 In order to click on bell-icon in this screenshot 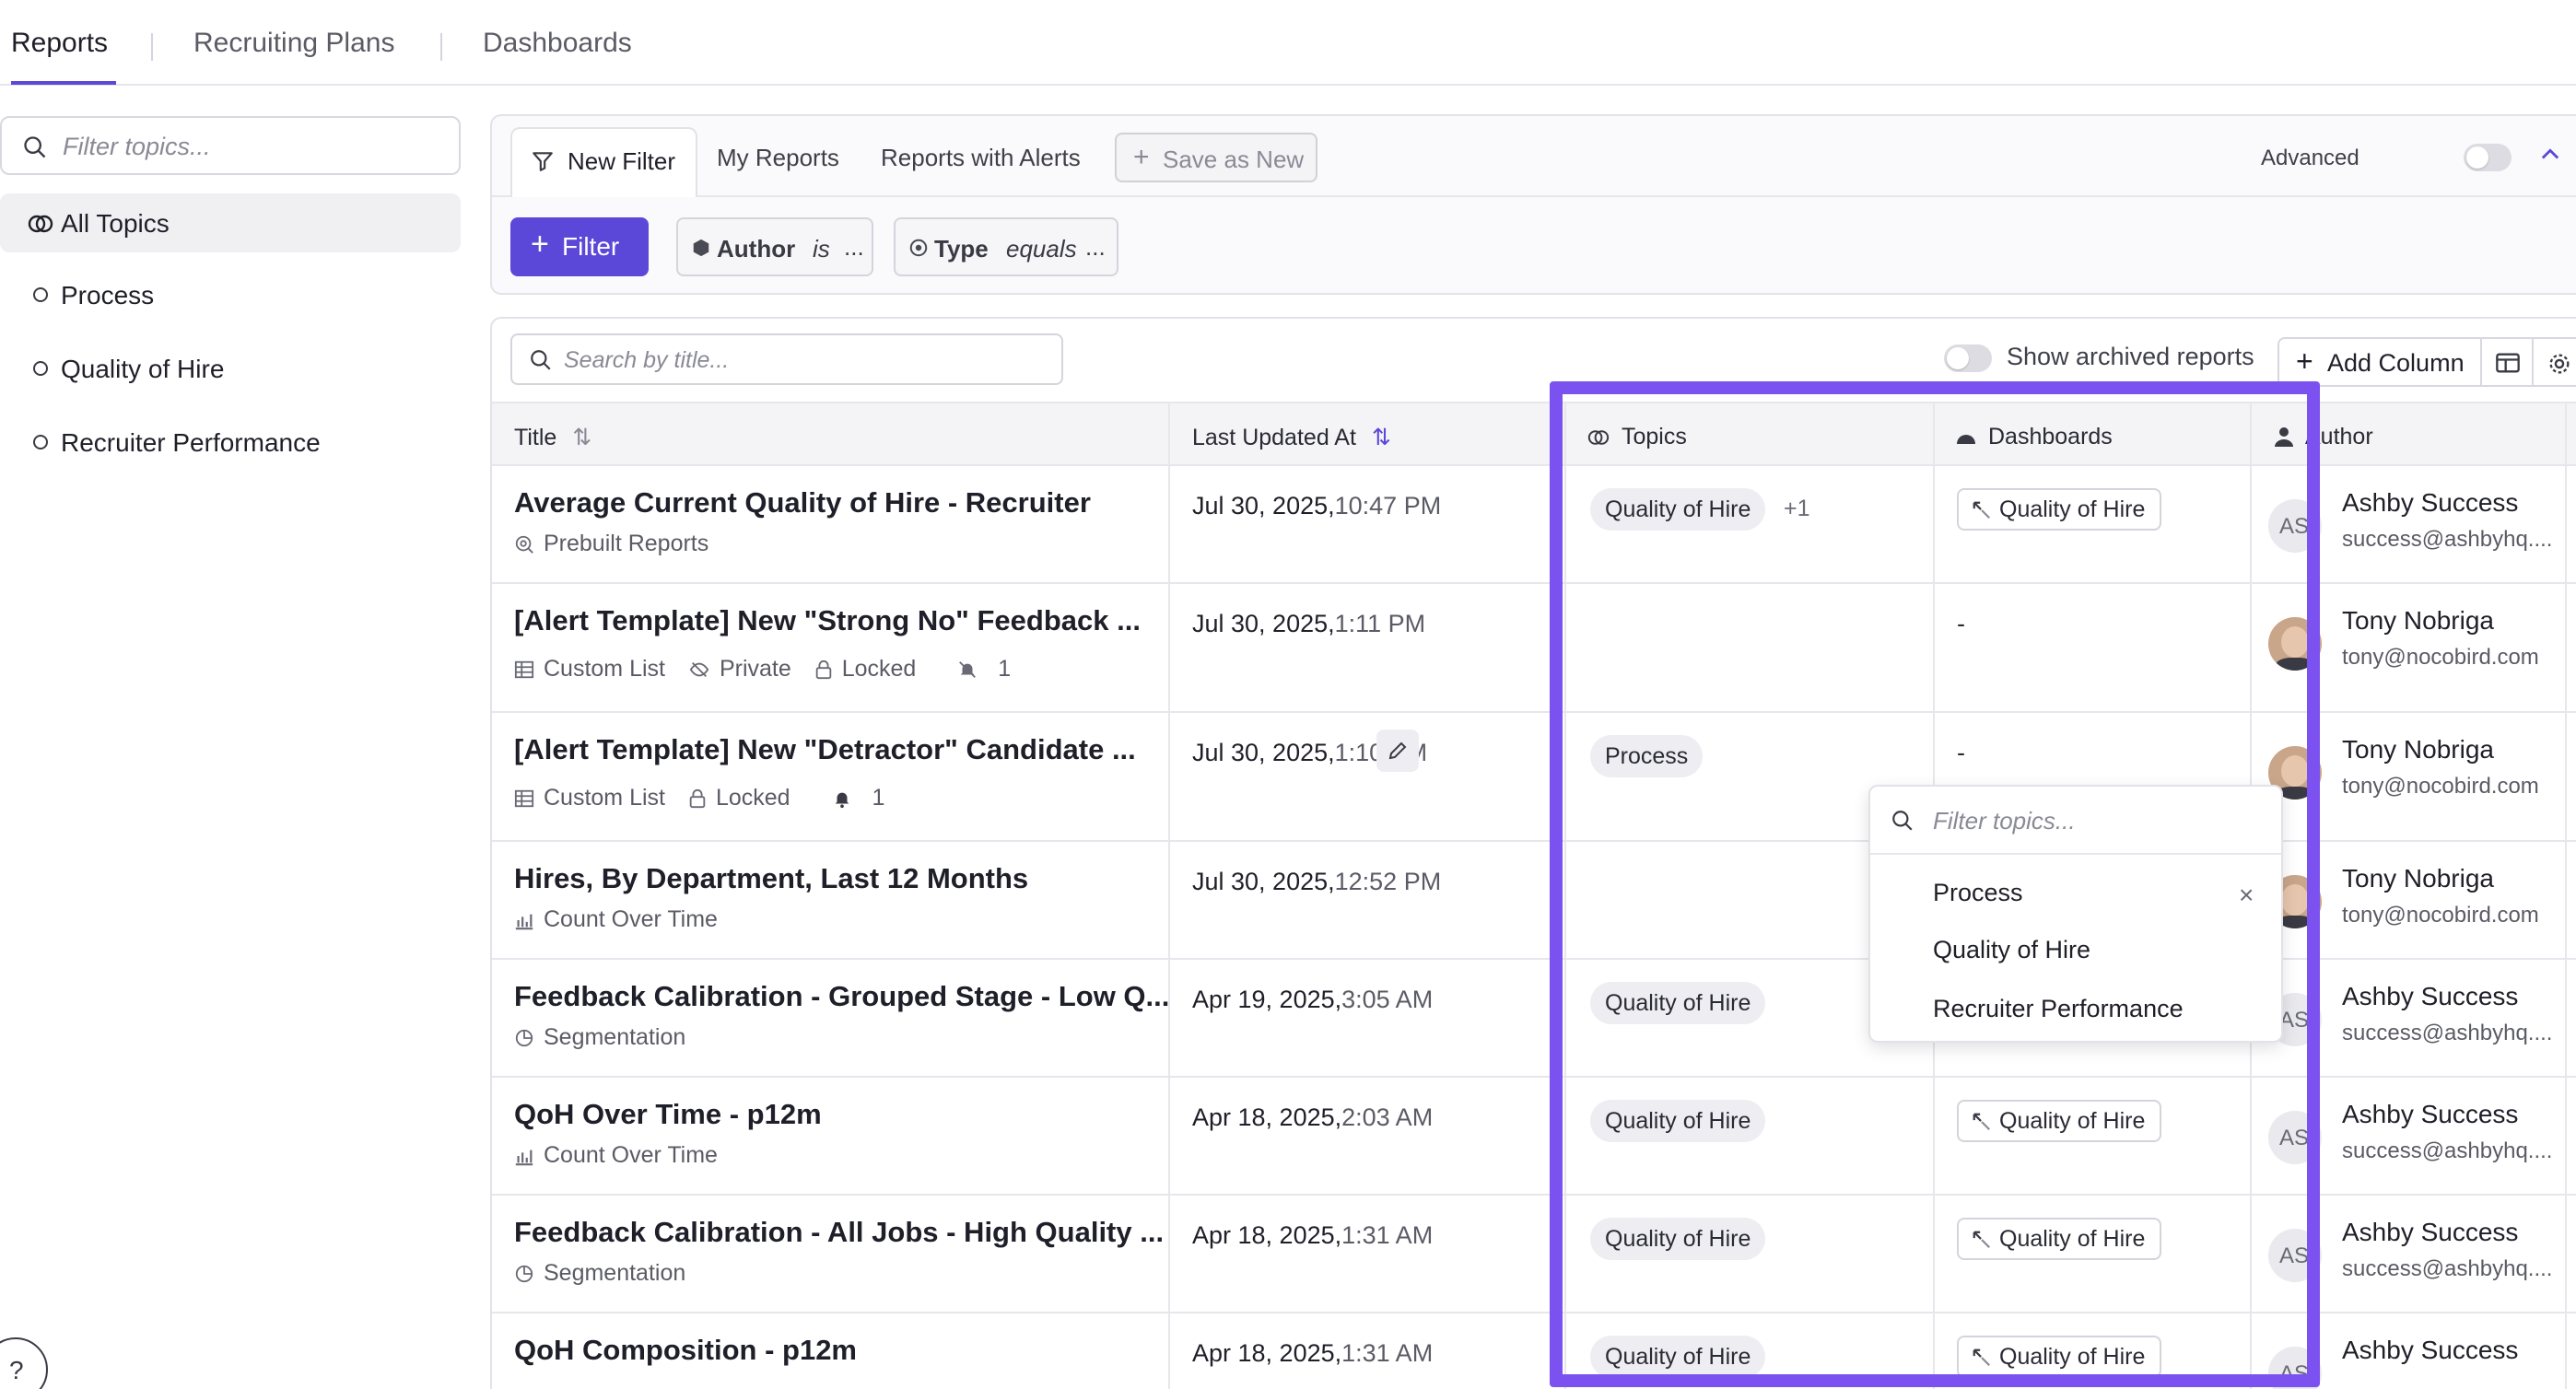, I will do `click(842, 801)`.